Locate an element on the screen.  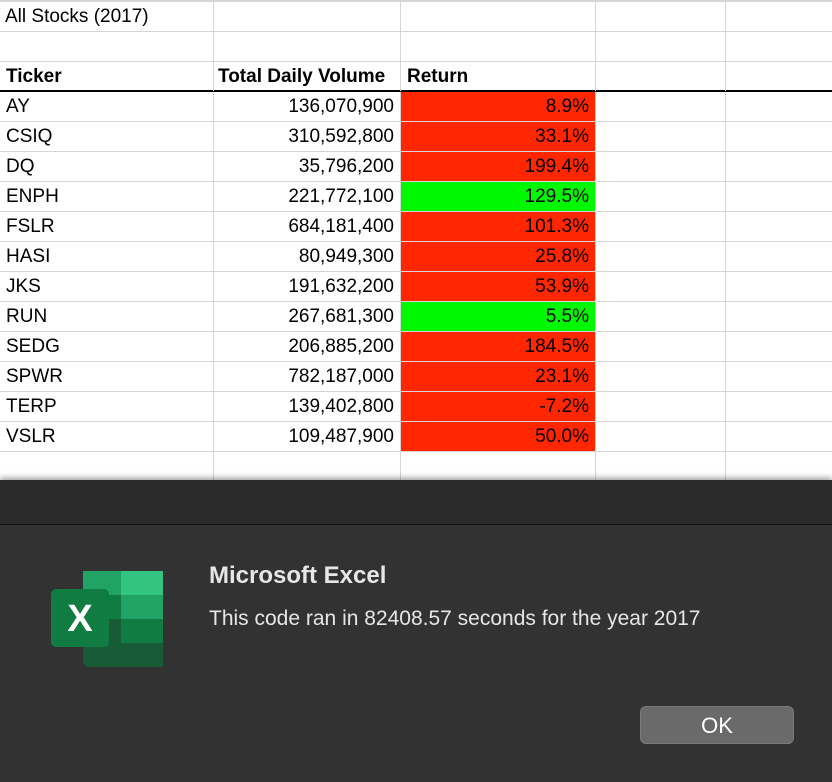
excel-icon: X is located at coordinates (107, 619).